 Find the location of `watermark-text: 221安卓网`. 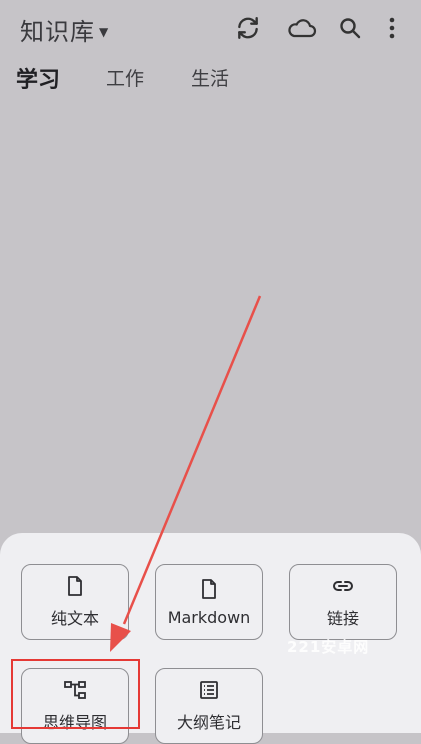

watermark-text: 221安卓网 is located at coordinates (328, 647).